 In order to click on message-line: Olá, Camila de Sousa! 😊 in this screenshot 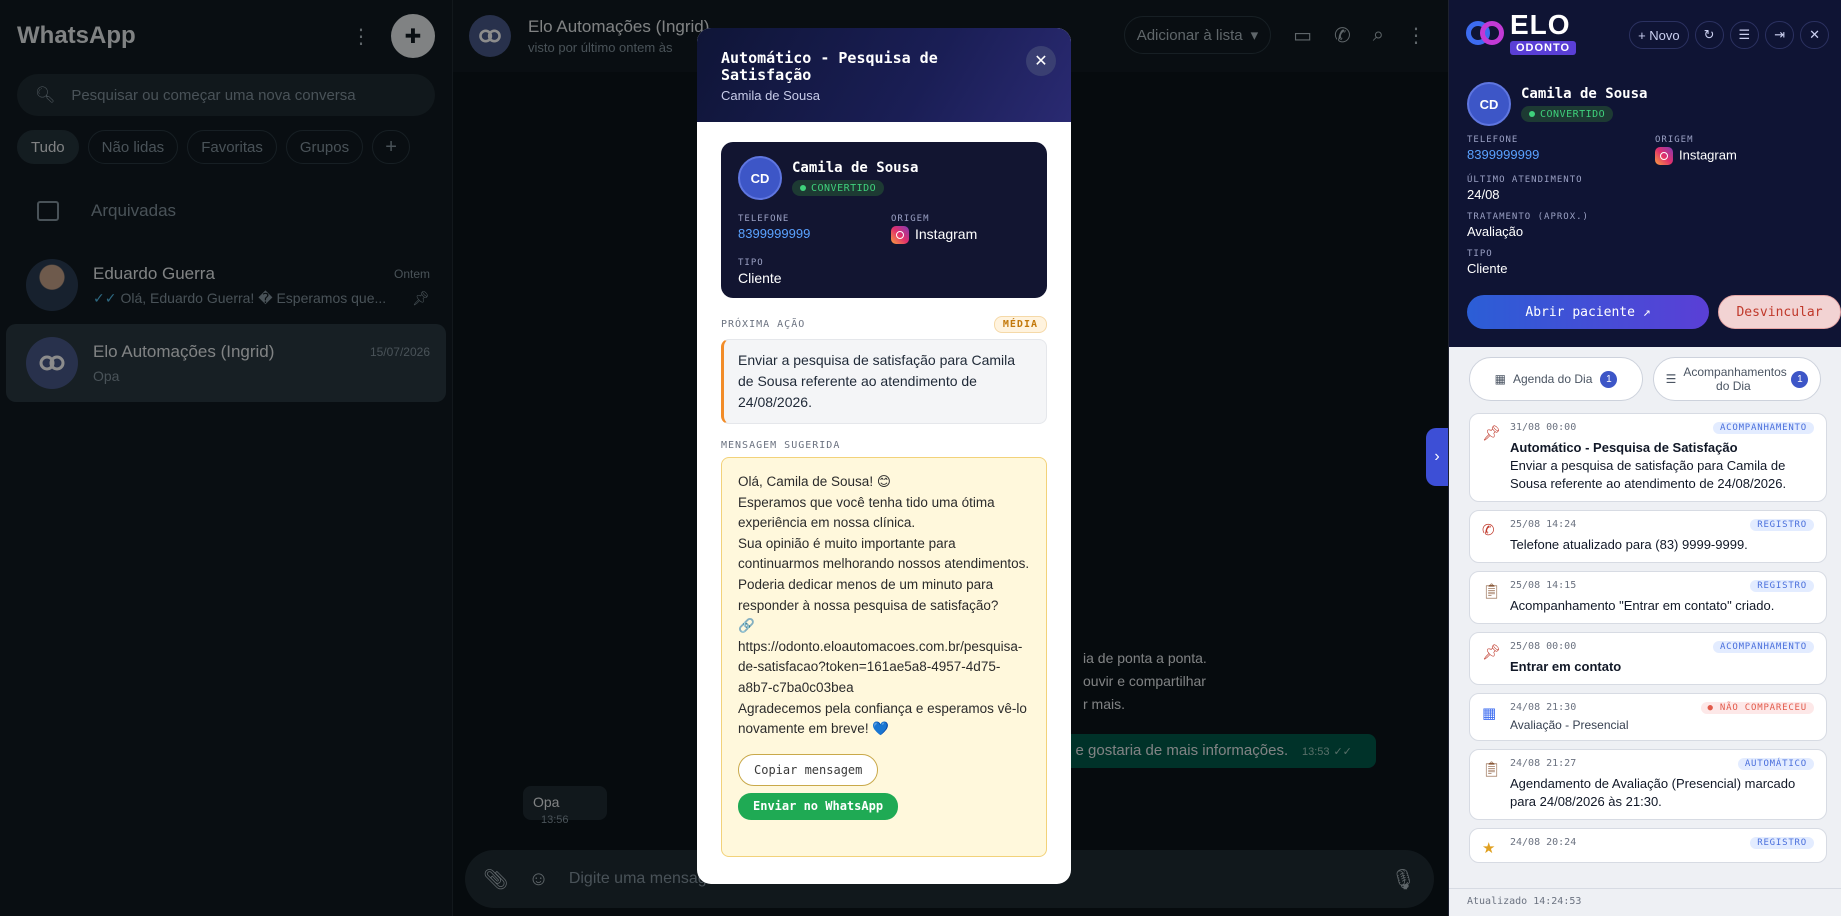, I will do `click(814, 481)`.